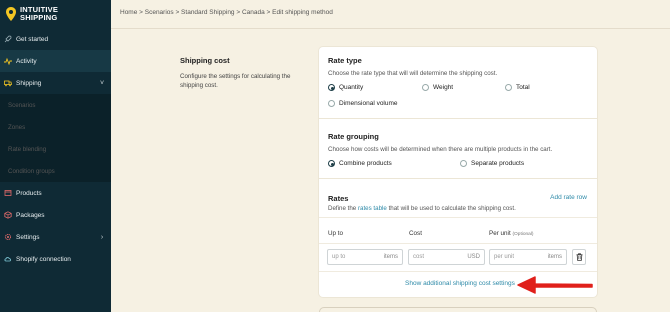  I want to click on rate-type-dimensional-volume-radio: Dimensional volume, so click(363, 103).